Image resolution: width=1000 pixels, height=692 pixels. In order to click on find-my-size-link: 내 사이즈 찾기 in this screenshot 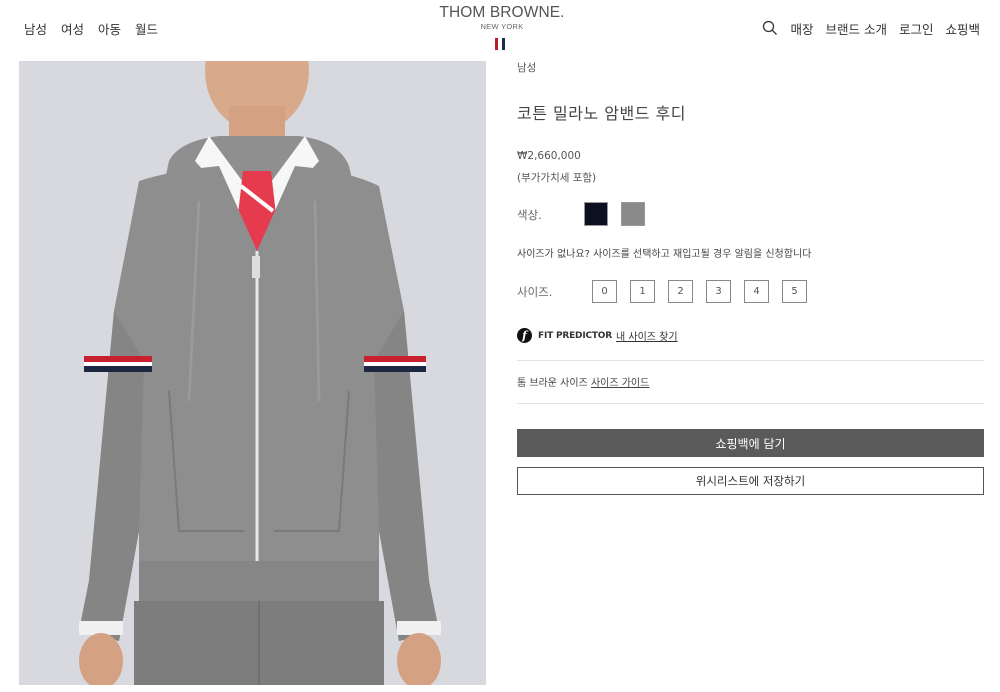, I will do `click(647, 335)`.